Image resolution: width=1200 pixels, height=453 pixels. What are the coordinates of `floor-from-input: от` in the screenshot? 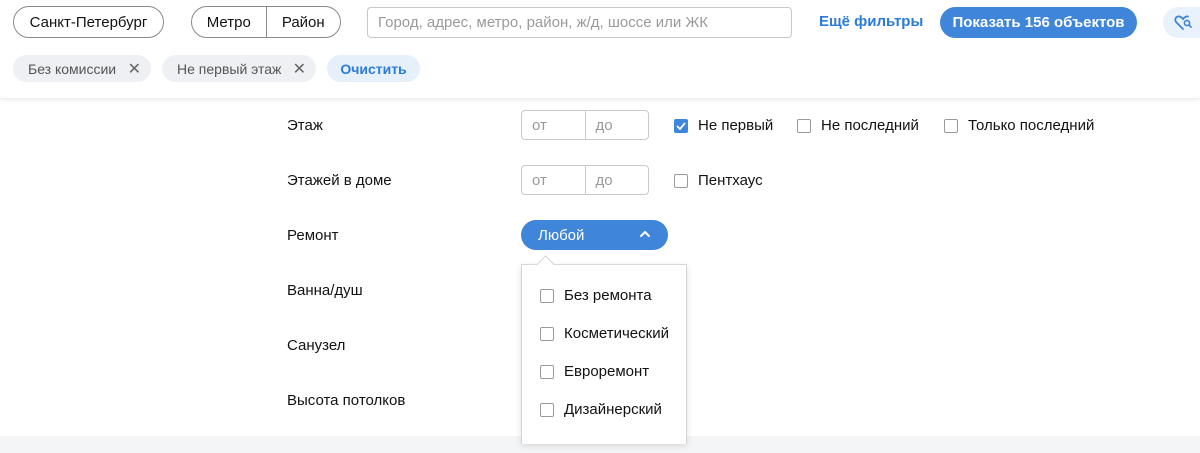 It's located at (553, 125).